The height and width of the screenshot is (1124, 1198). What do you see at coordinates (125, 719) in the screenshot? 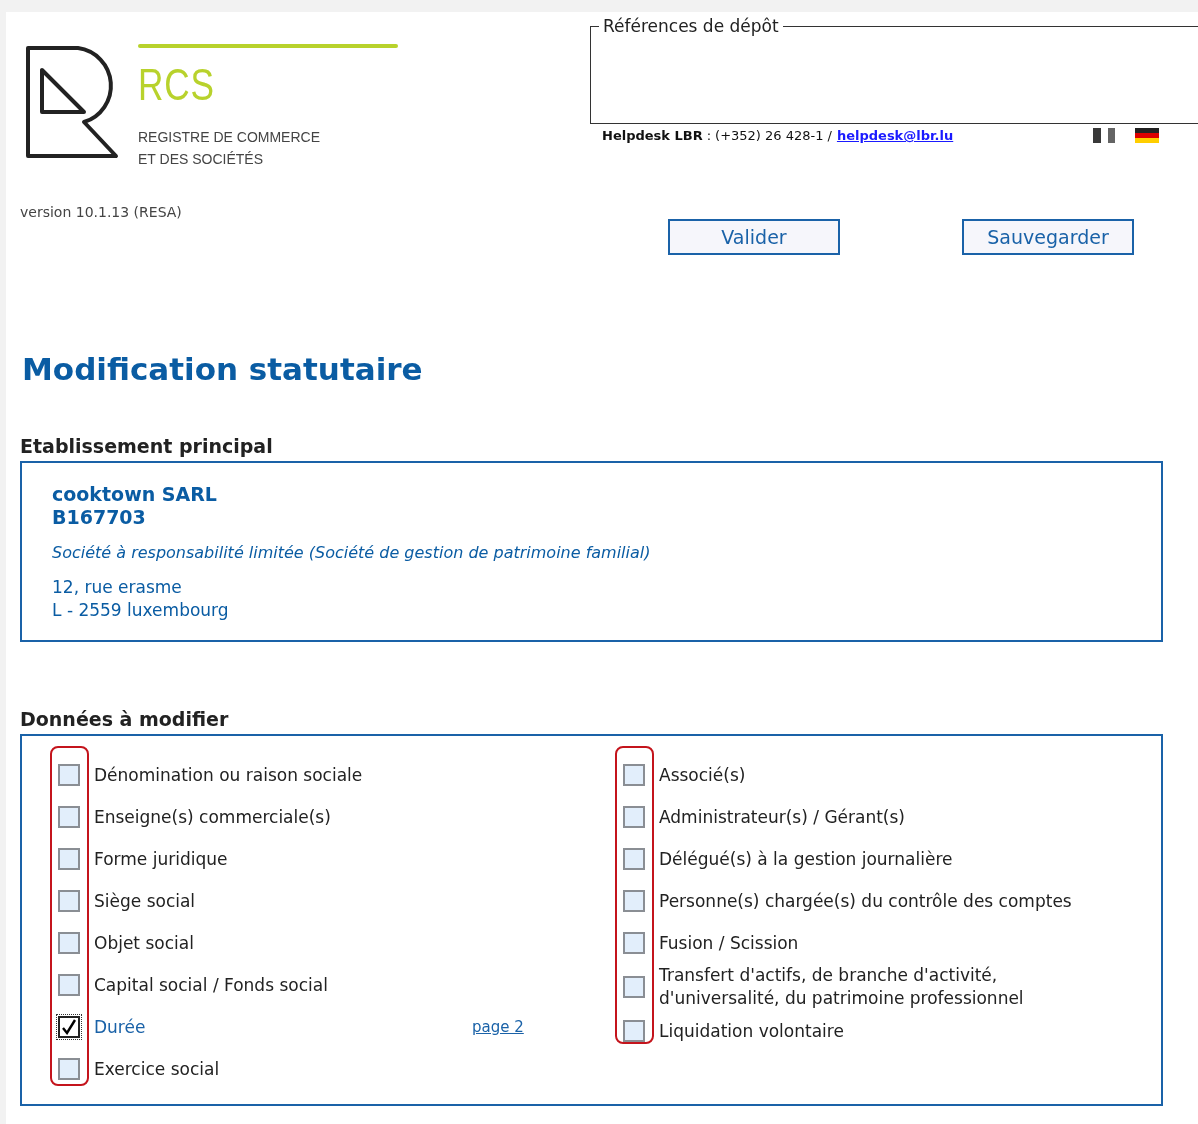
I see `section-heading: Données à modifier` at bounding box center [125, 719].